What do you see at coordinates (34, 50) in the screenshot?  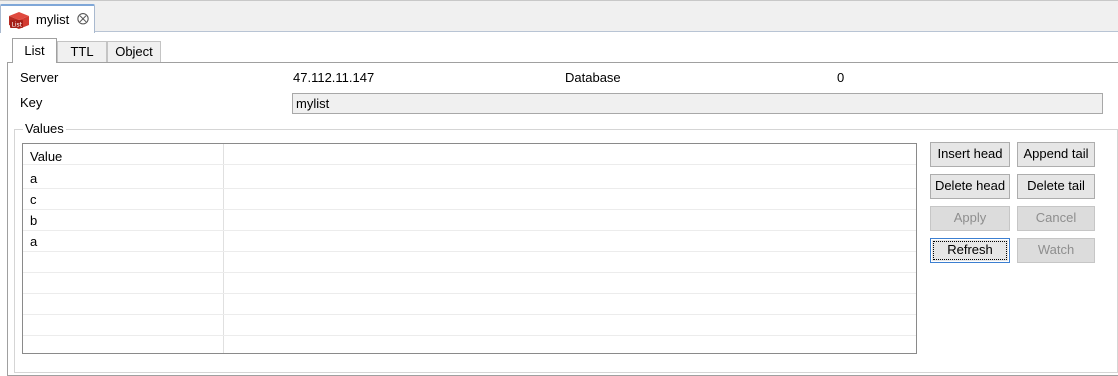 I see `tab-list: List` at bounding box center [34, 50].